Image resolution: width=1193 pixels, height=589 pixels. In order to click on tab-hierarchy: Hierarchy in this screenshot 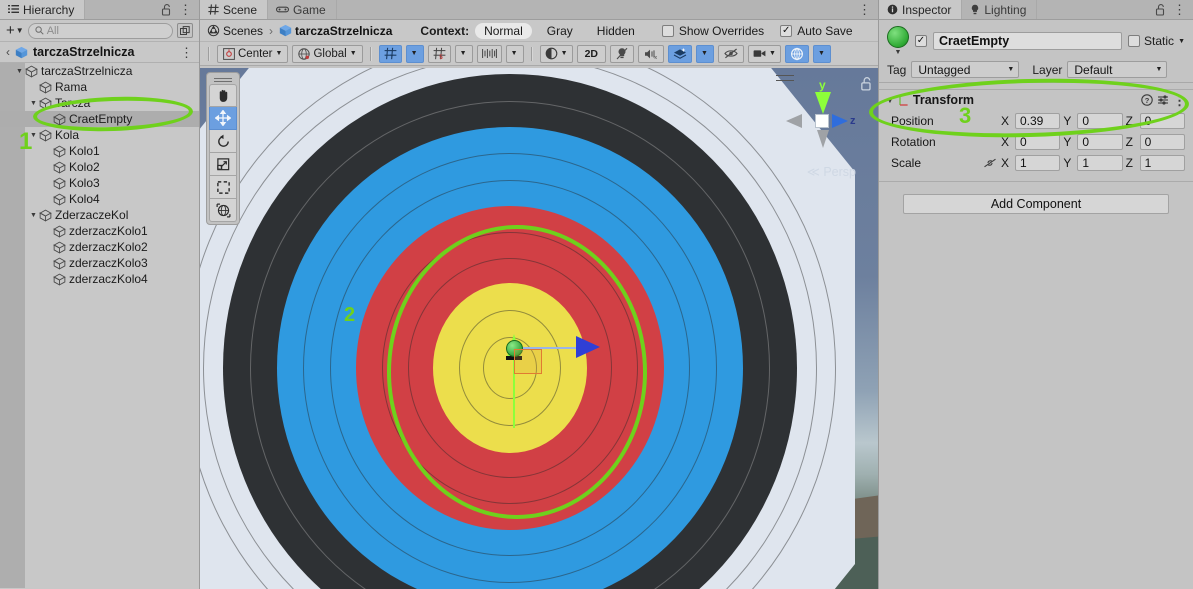, I will do `click(43, 9)`.